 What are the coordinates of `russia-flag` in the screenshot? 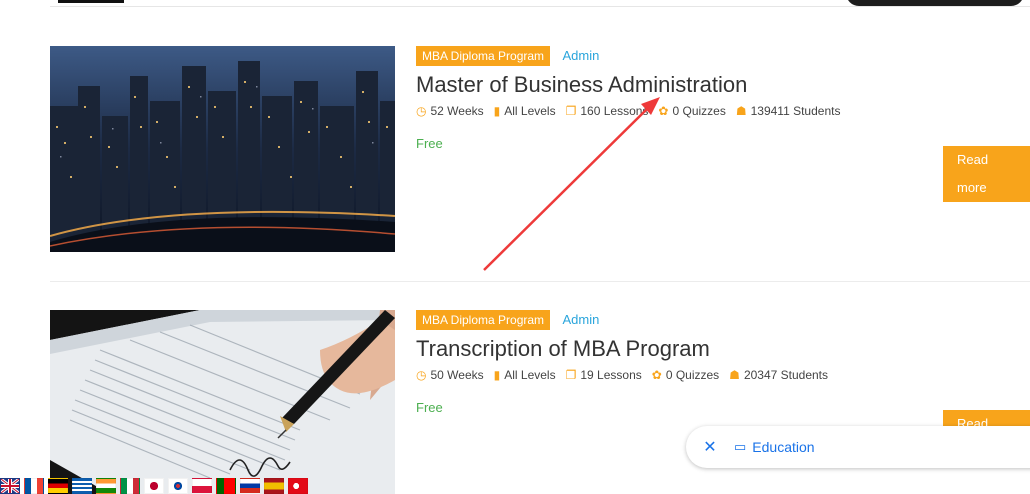 It's located at (250, 486).